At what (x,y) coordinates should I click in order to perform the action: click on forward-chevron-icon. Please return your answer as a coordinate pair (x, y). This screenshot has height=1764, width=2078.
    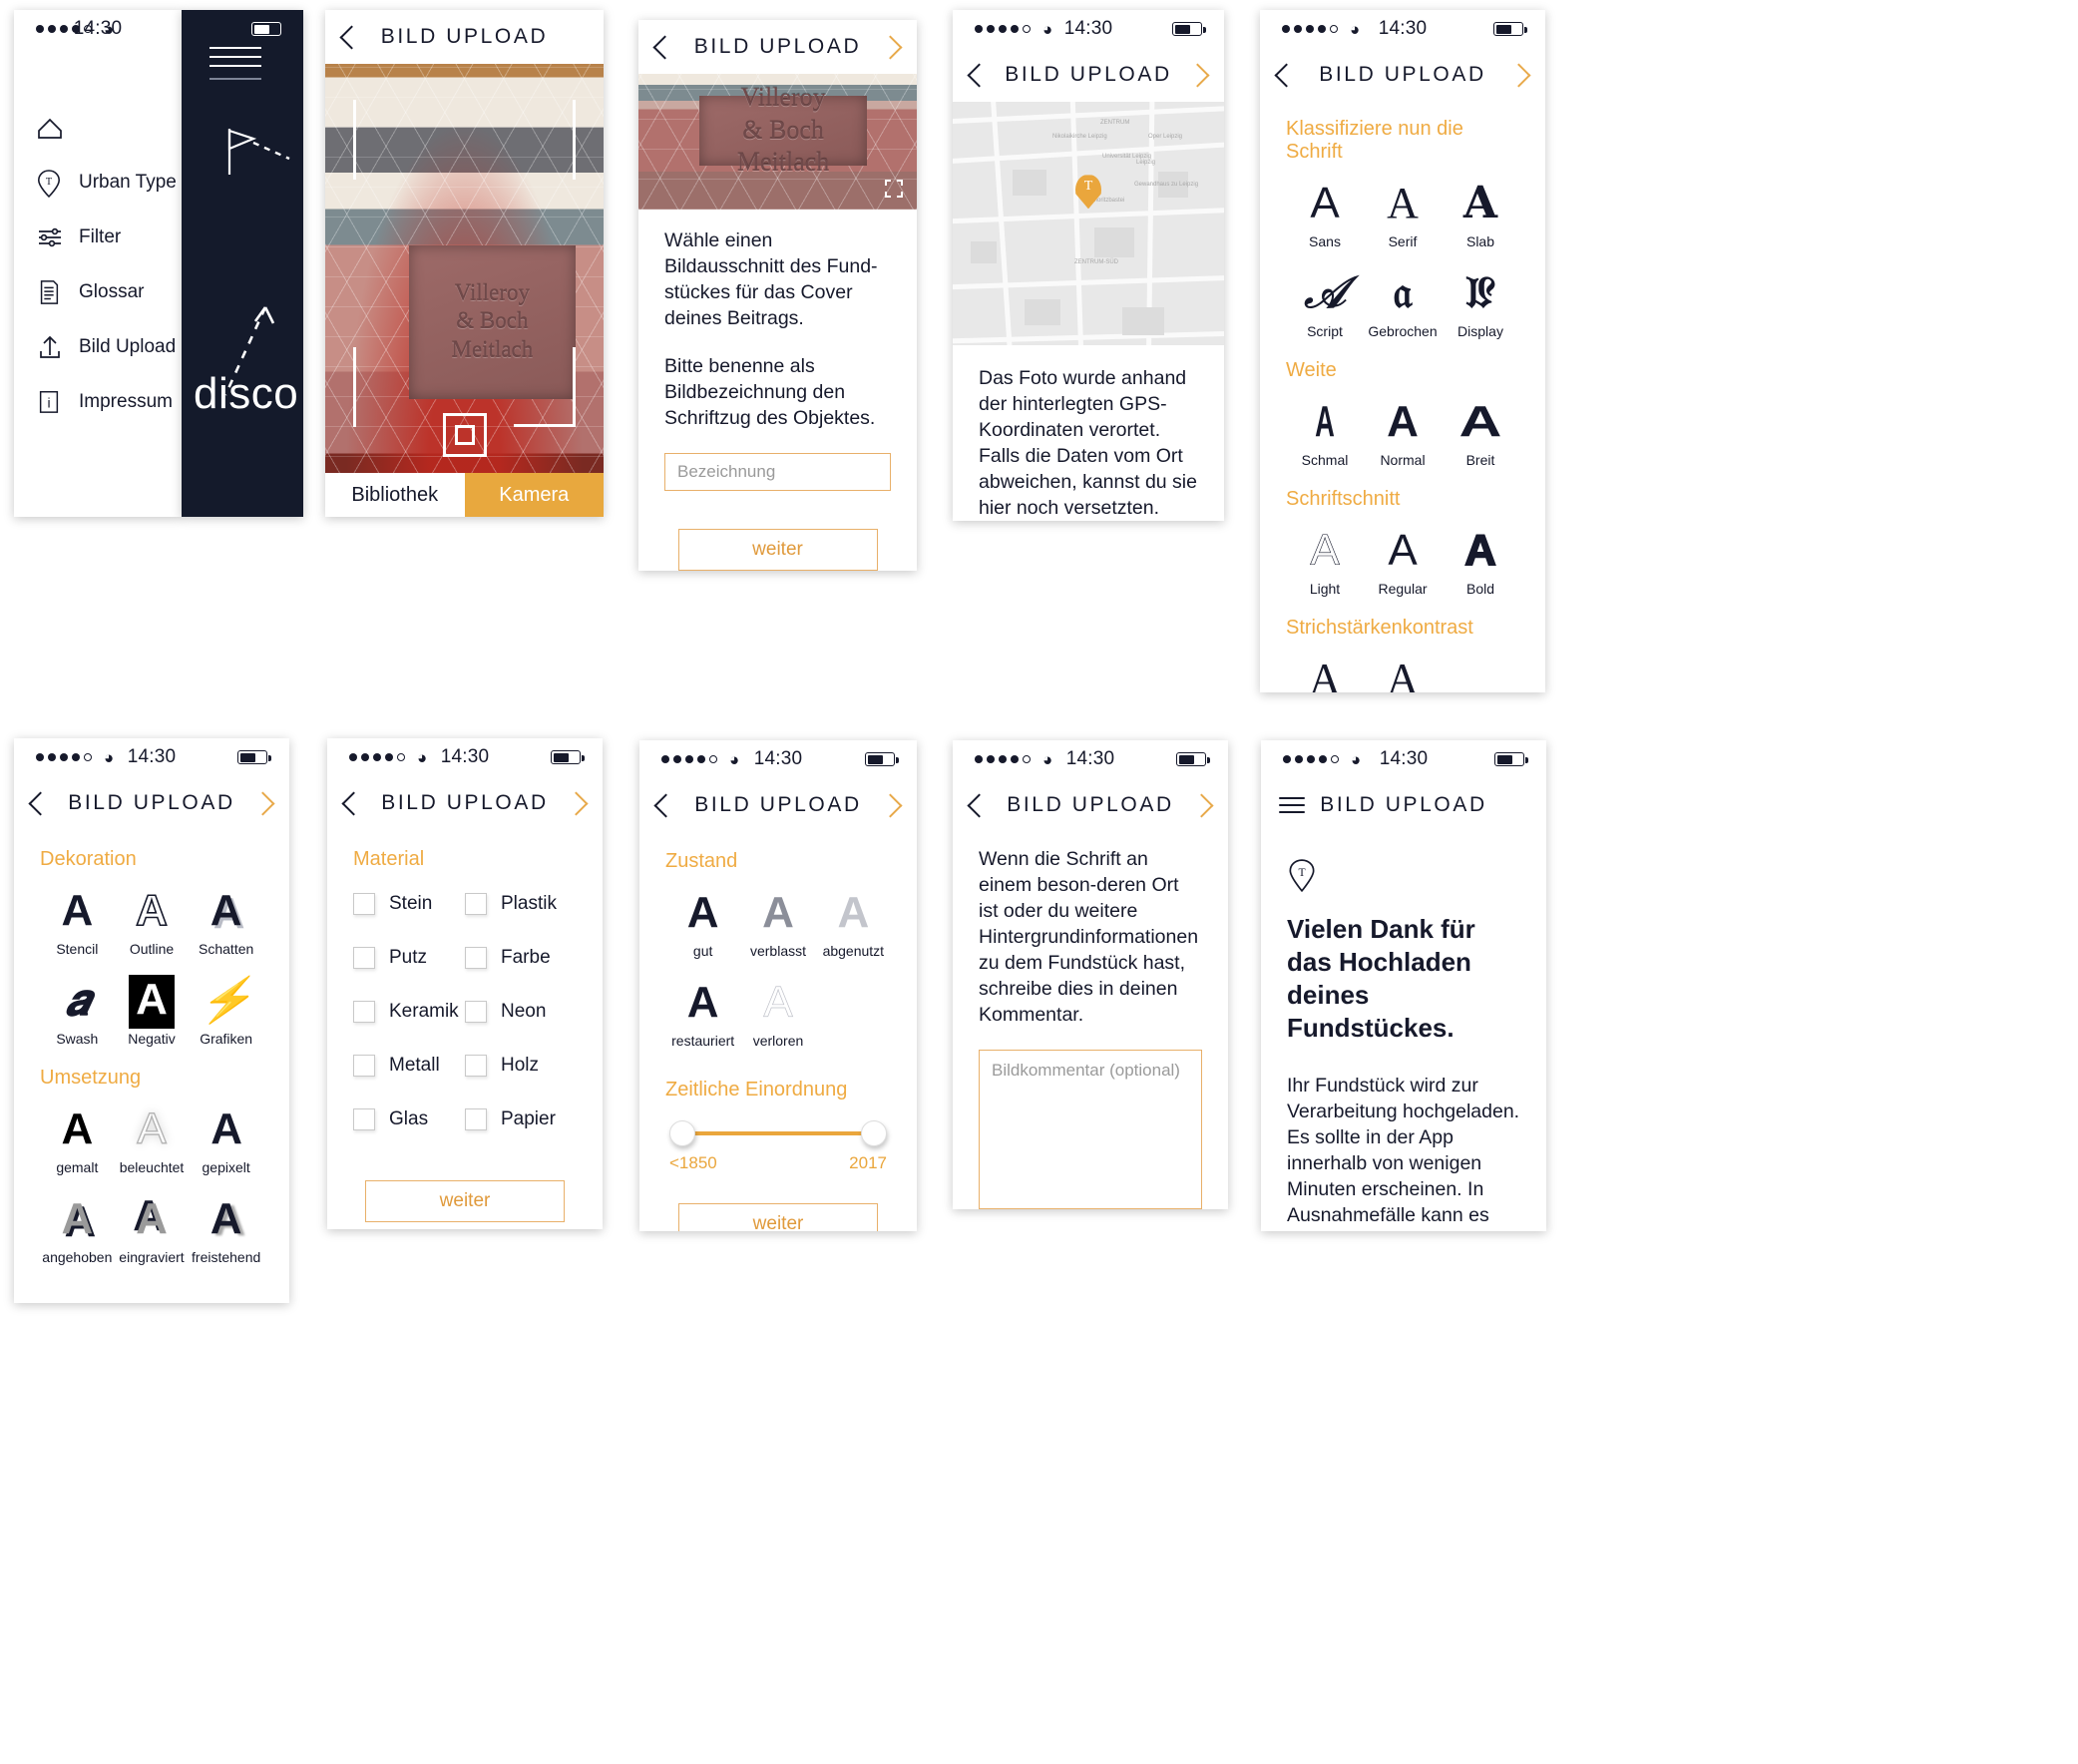
    Looking at the image, I should click on (1201, 805).